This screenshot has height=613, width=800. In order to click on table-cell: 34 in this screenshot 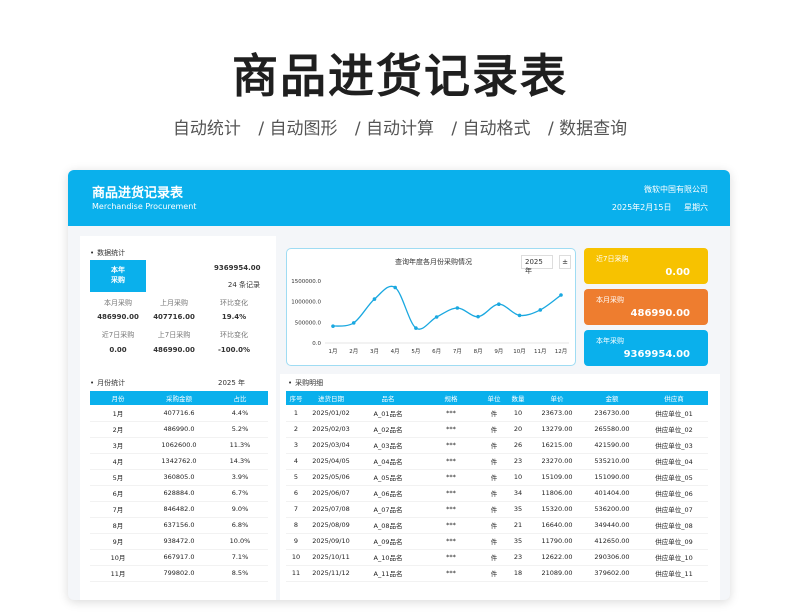, I will do `click(518, 493)`.